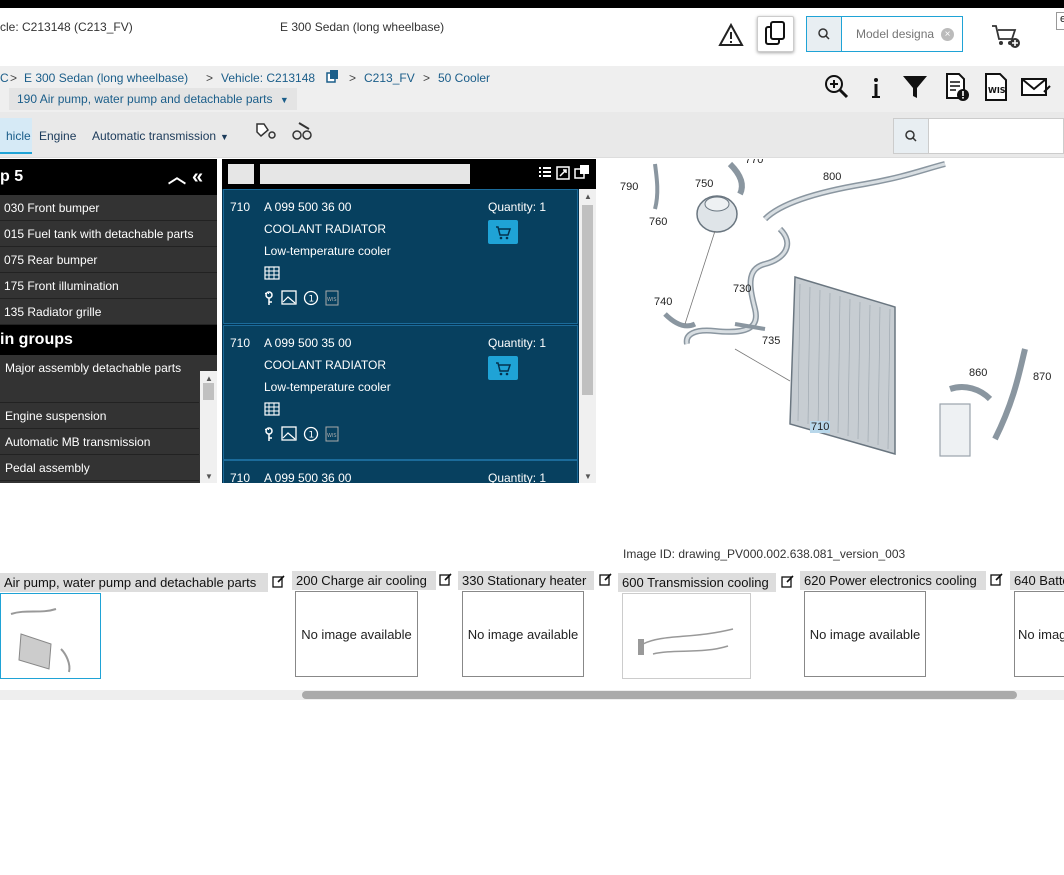 This screenshot has width=1064, height=875. I want to click on horizontal-scrollbar, so click(532, 695).